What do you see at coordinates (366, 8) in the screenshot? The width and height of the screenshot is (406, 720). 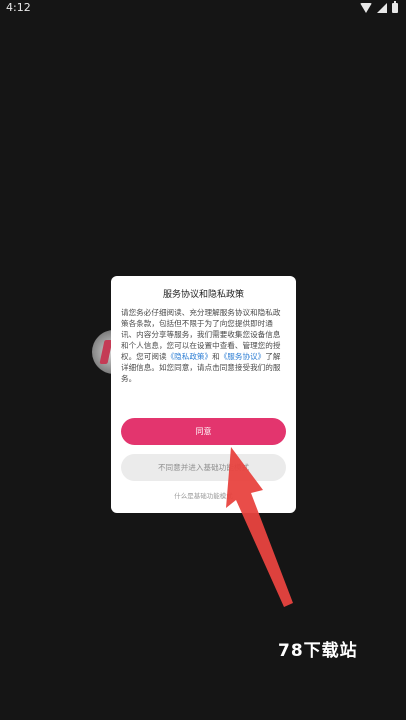 I see `wifi-icon` at bounding box center [366, 8].